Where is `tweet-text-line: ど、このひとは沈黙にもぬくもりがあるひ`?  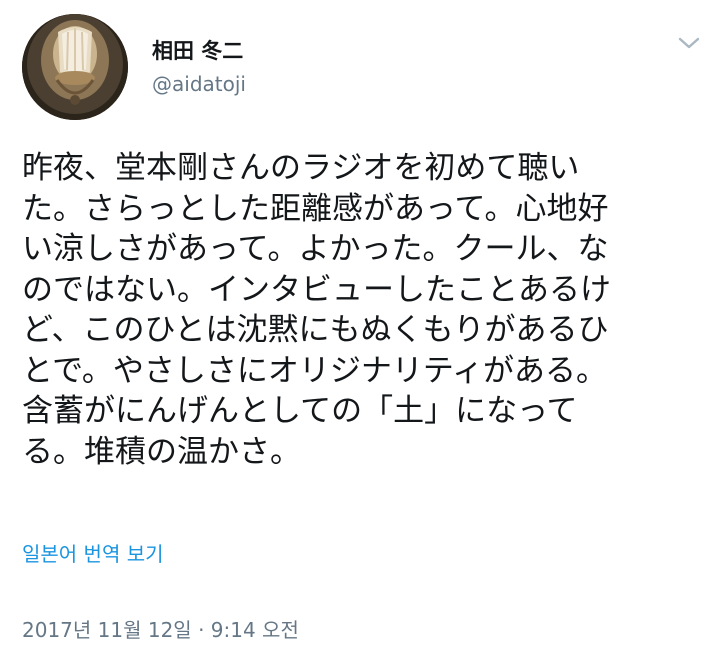
tweet-text-line: ど、このひとは沈黙にもぬくもりがあるひ is located at coordinates (315, 330).